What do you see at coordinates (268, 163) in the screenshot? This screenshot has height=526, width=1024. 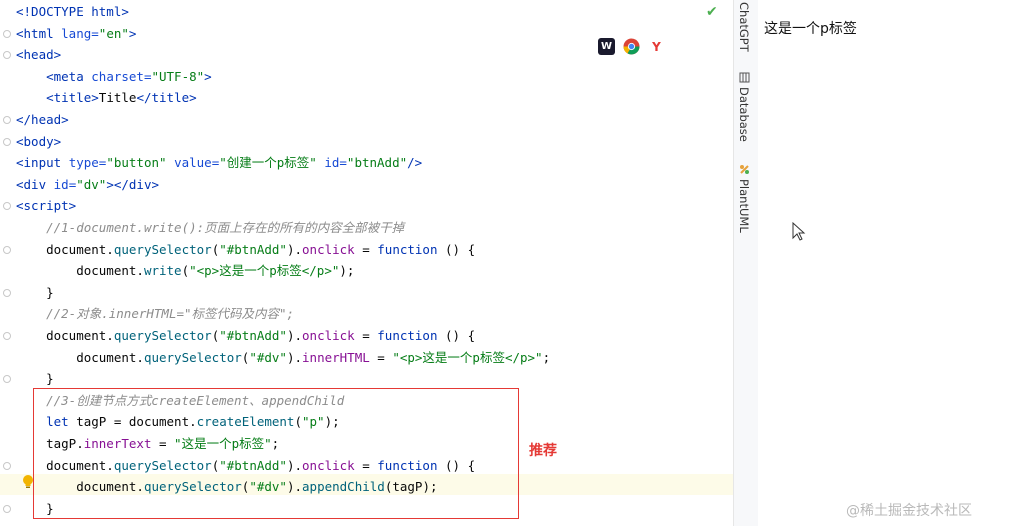 I see `code-token: "创建一个p标签"` at bounding box center [268, 163].